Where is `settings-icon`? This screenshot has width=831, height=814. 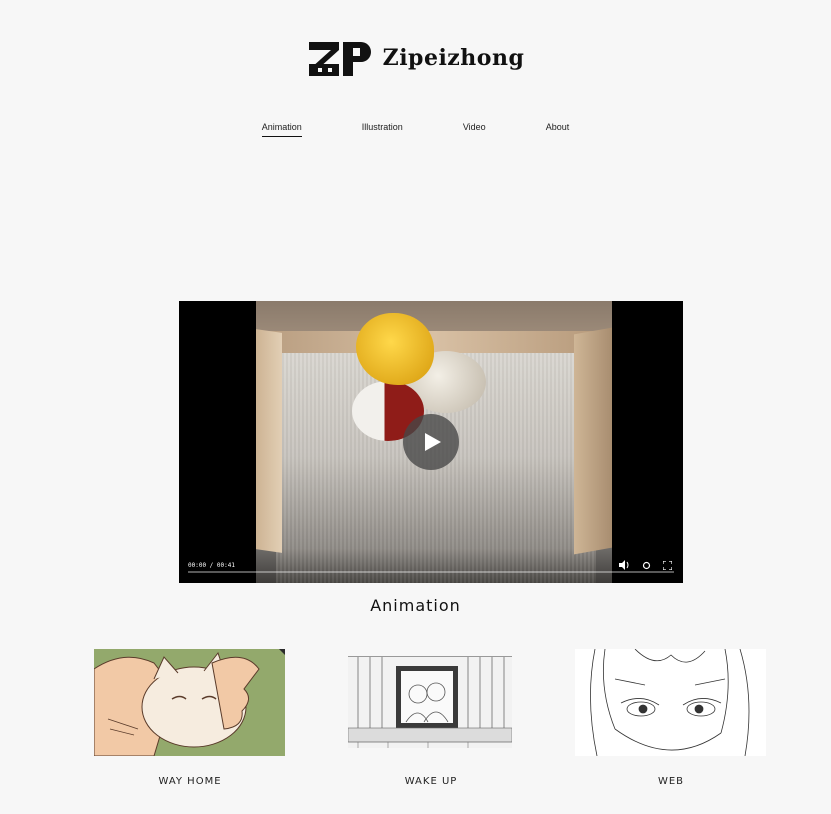
settings-icon is located at coordinates (646, 565).